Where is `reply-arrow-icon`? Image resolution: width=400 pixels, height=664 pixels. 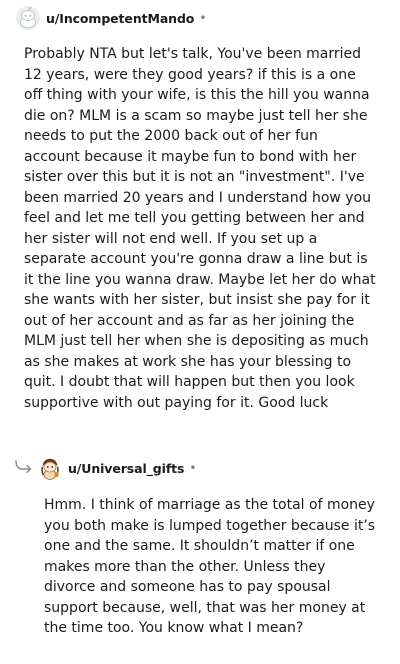 reply-arrow-icon is located at coordinates (23, 467).